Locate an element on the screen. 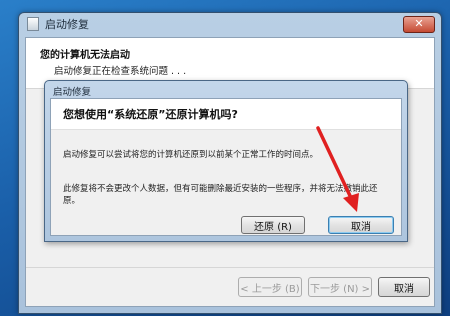  close-icon: ✕ is located at coordinates (419, 23).